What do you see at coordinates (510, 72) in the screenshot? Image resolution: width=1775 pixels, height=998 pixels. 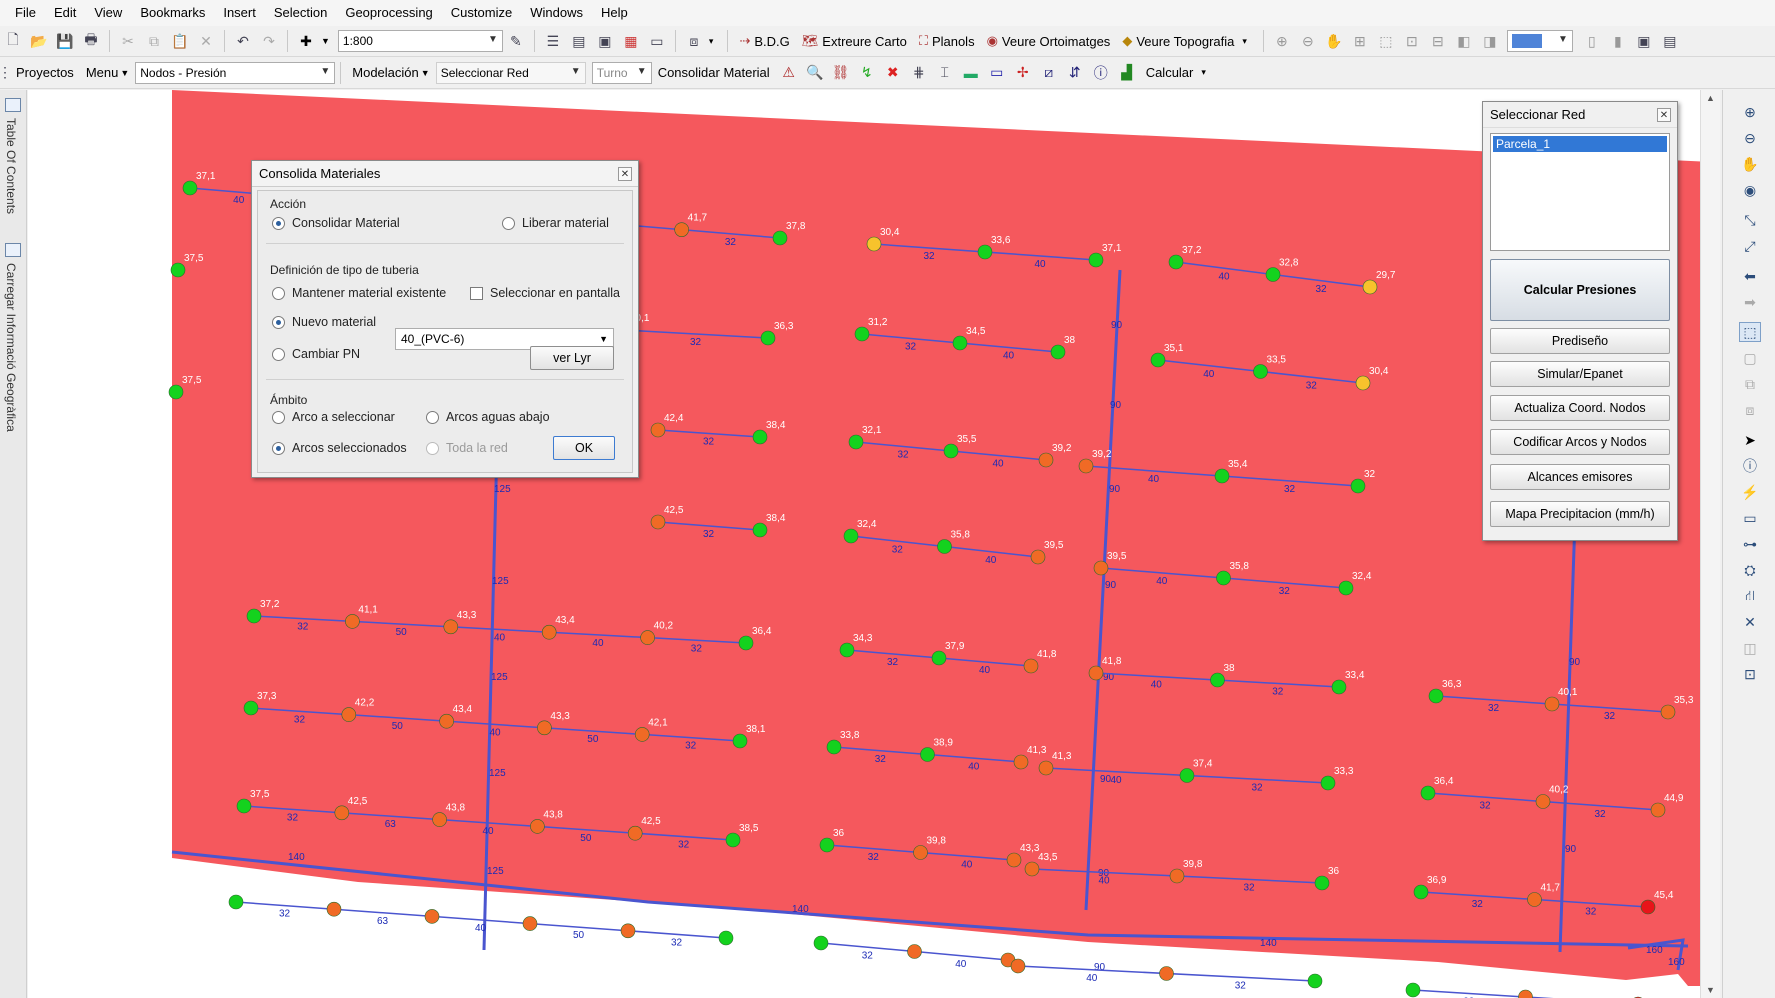 I see `seleccionar-red-combo: Seleccionar Red ▼` at bounding box center [510, 72].